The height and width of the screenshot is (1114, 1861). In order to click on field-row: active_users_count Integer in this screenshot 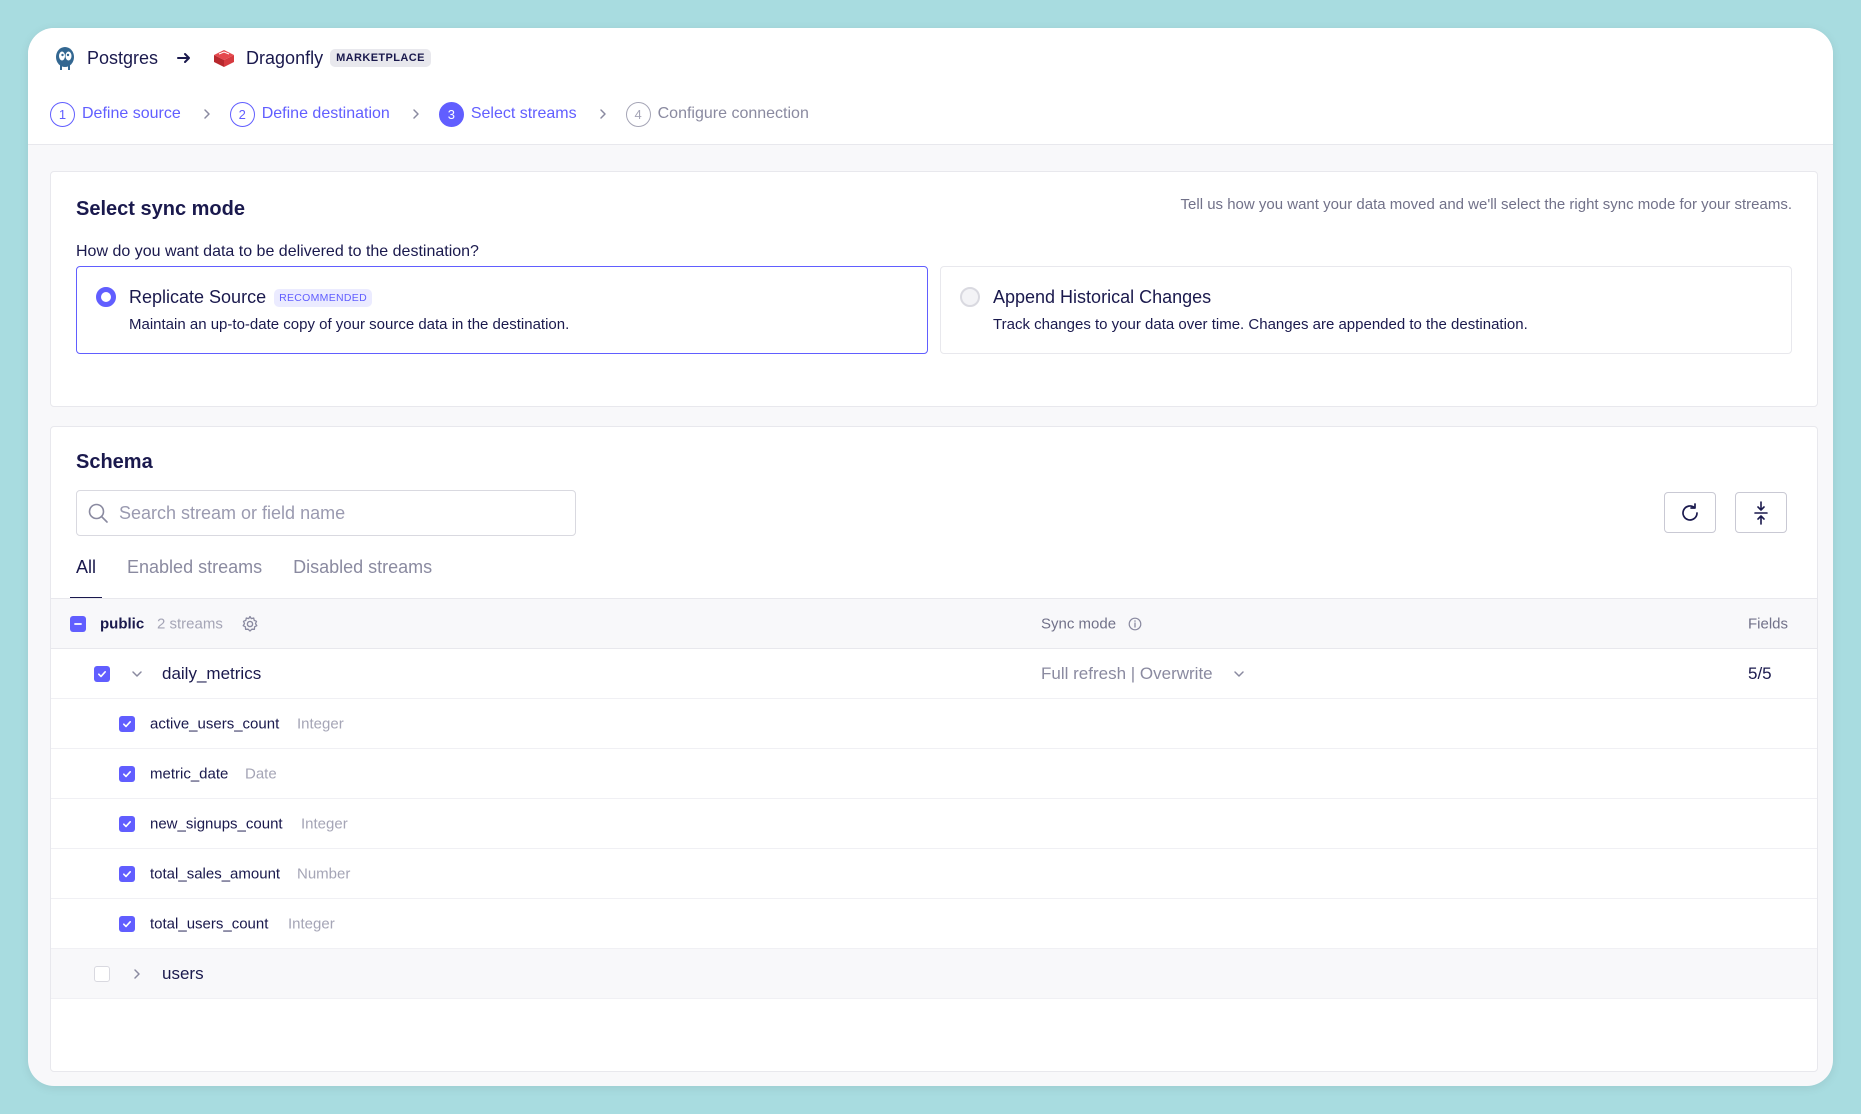, I will do `click(934, 724)`.